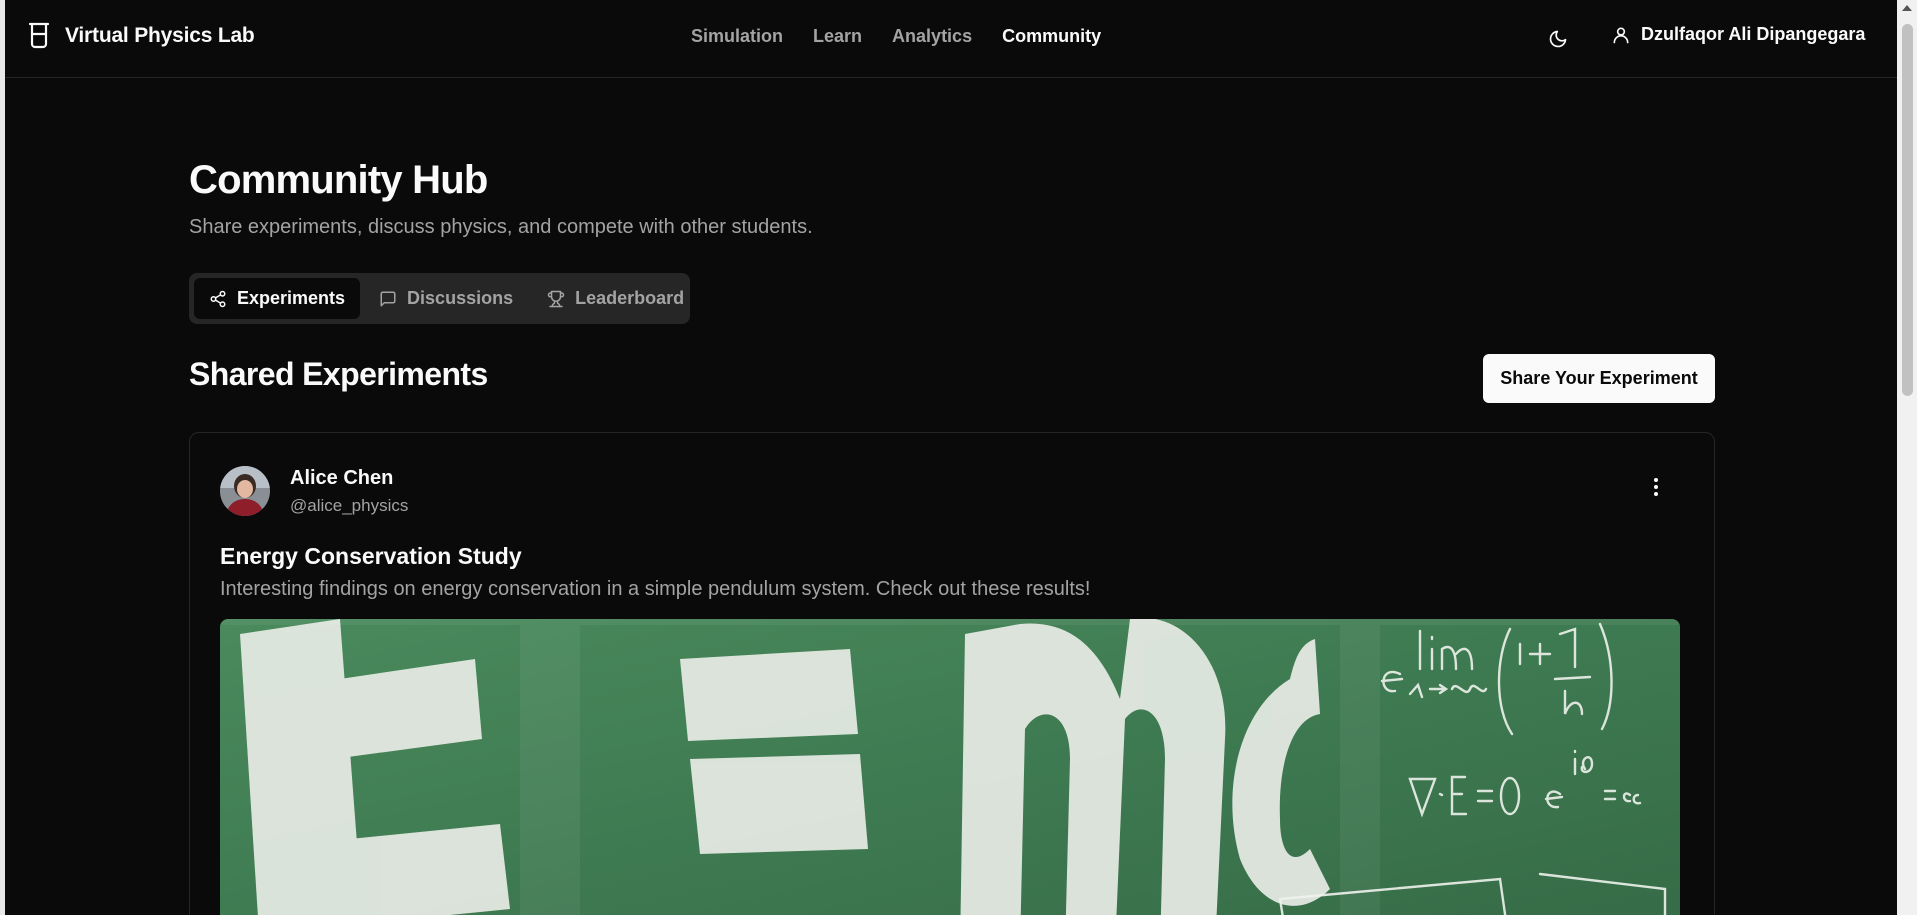 This screenshot has width=1917, height=915. I want to click on nav-analytics: Analytics, so click(932, 36).